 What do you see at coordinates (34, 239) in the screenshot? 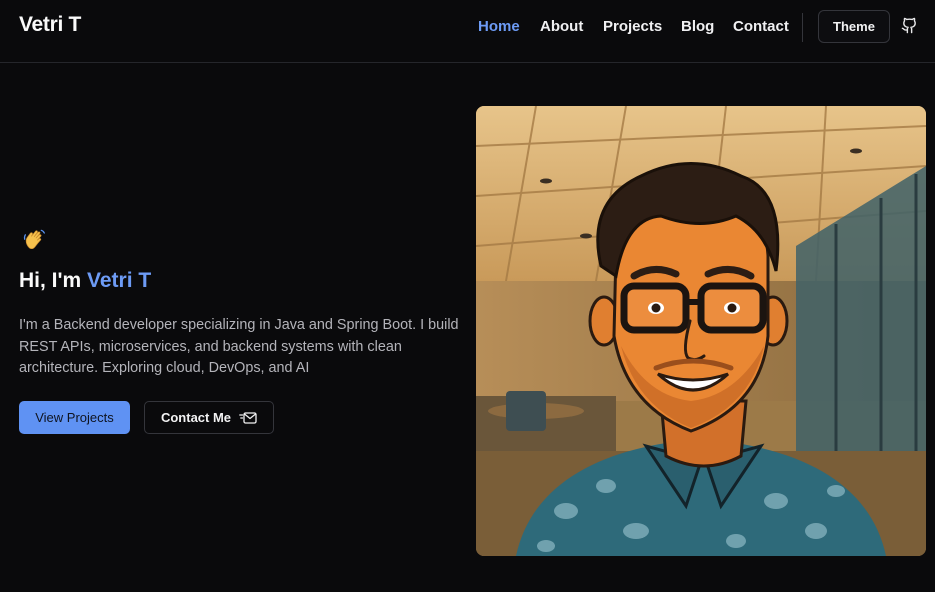
I see `waving-hand-icon` at bounding box center [34, 239].